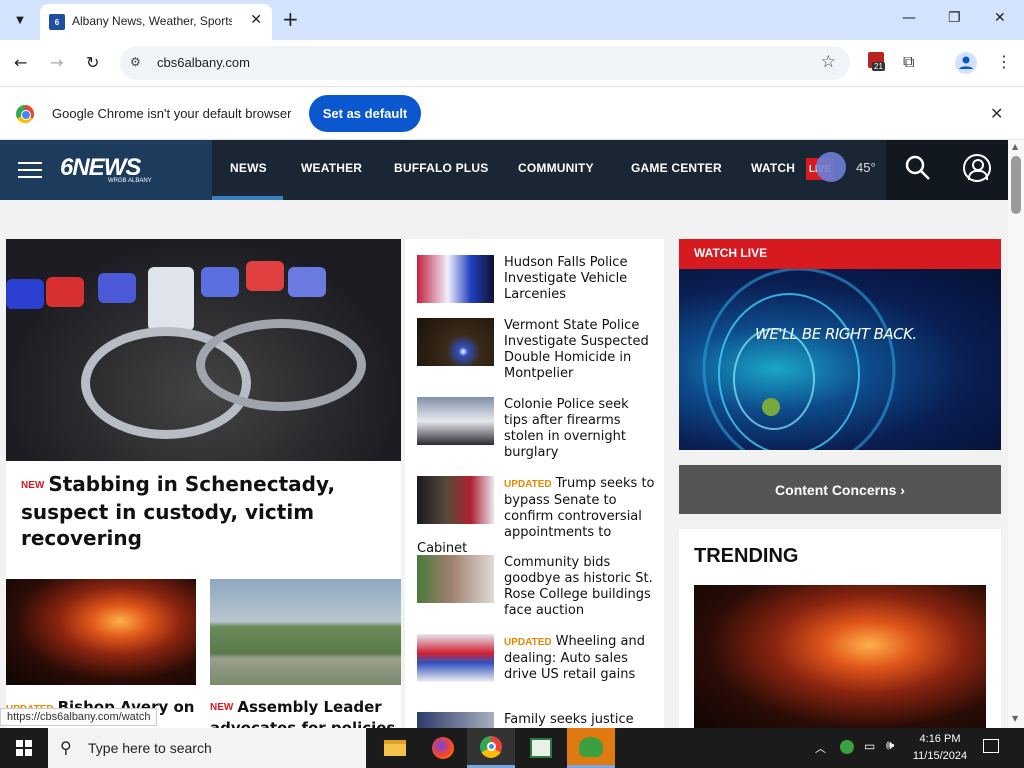 This screenshot has width=1024, height=768. What do you see at coordinates (248, 168) in the screenshot?
I see `nav-news: NEWS` at bounding box center [248, 168].